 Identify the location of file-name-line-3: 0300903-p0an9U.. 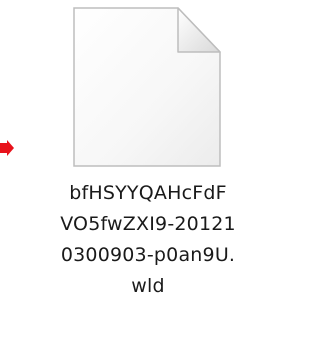
(148, 255).